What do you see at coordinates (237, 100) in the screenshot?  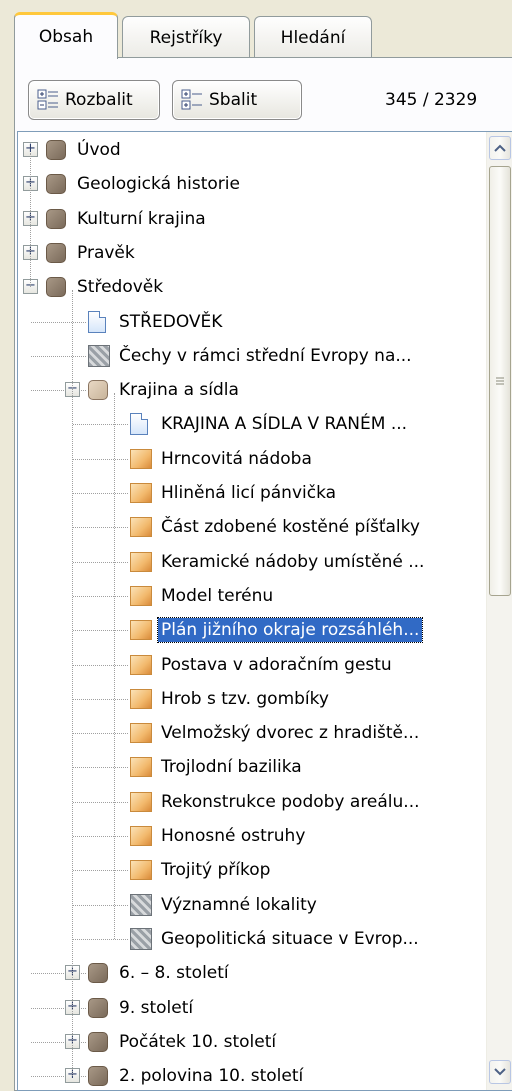 I see `collapse-button: Sbalit` at bounding box center [237, 100].